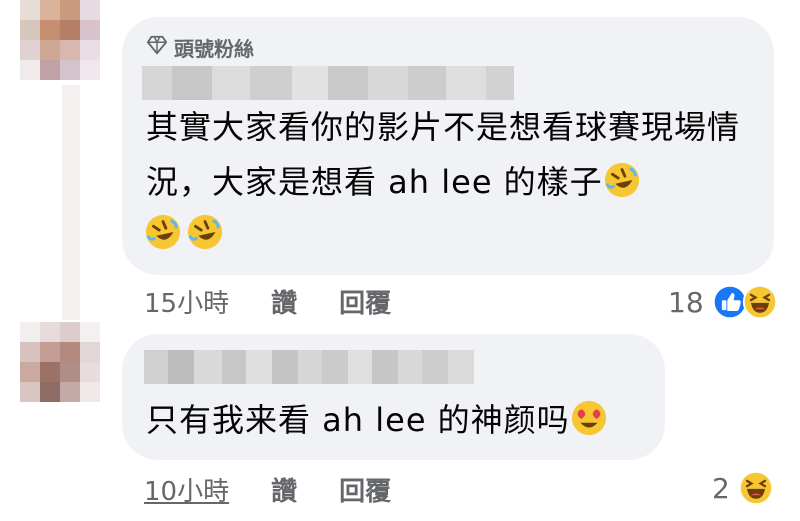  Describe the element at coordinates (377, 420) in the screenshot. I see `comment-body: 只有我来看 ah lee 的神颜吗` at that location.